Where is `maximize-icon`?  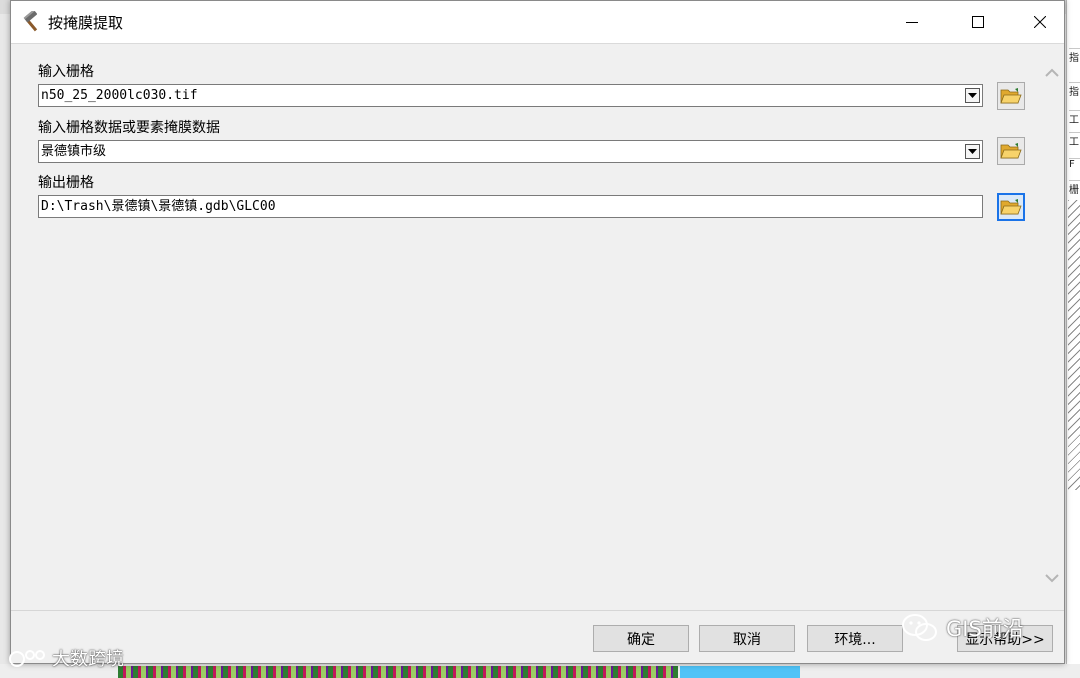
maximize-icon is located at coordinates (978, 22).